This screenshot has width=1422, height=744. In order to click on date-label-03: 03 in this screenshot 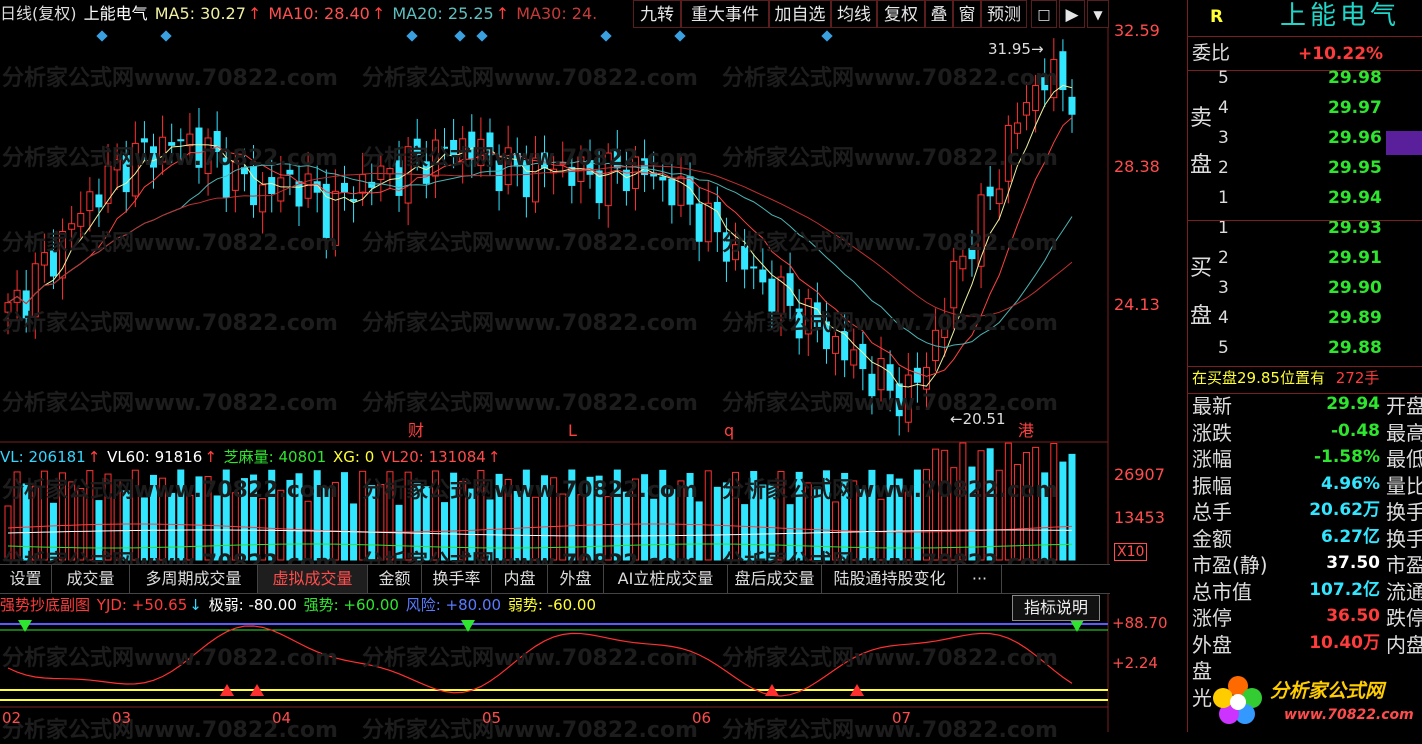, I will do `click(122, 718)`.